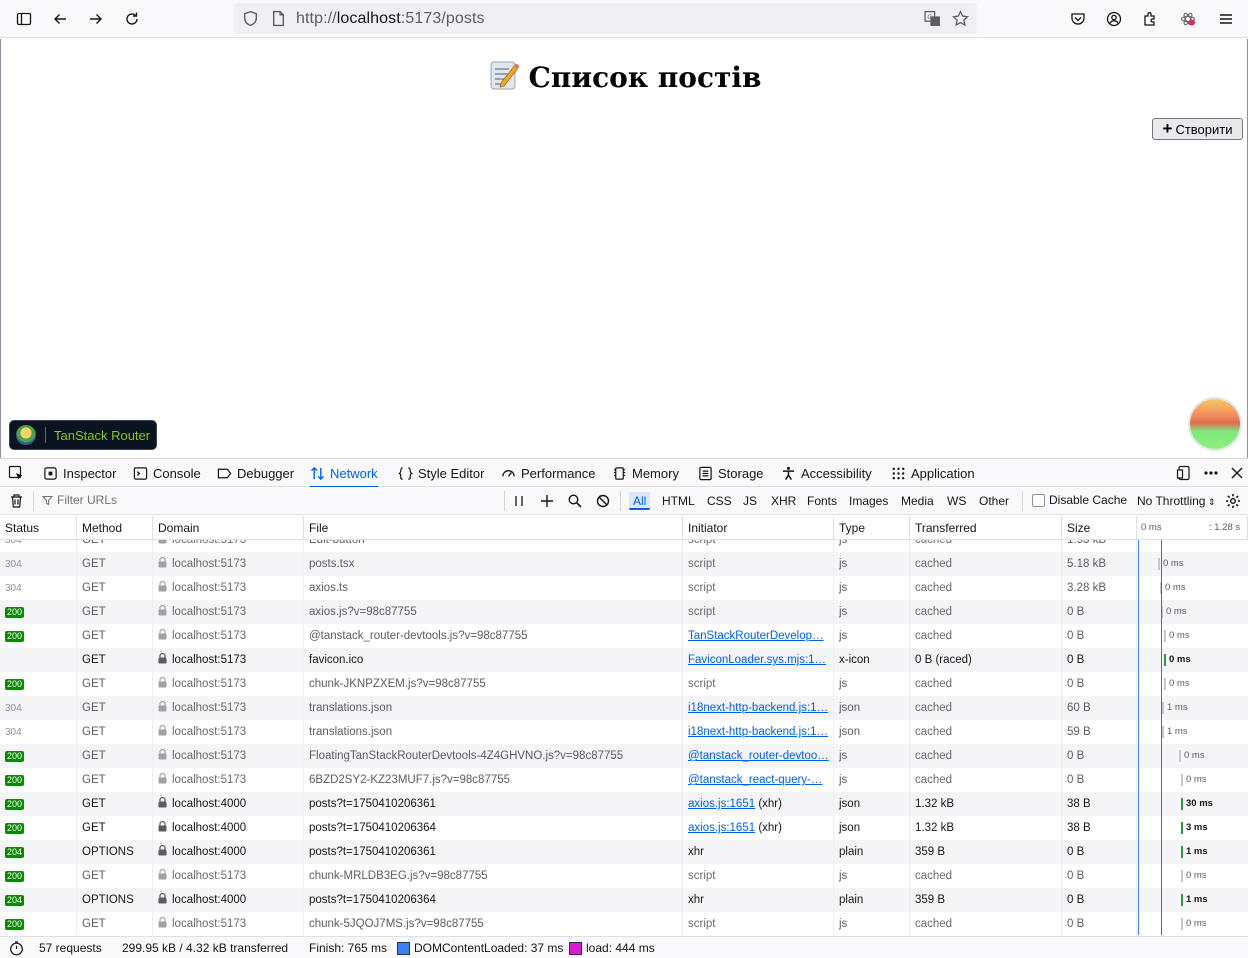  I want to click on filter-html: HTML, so click(678, 501).